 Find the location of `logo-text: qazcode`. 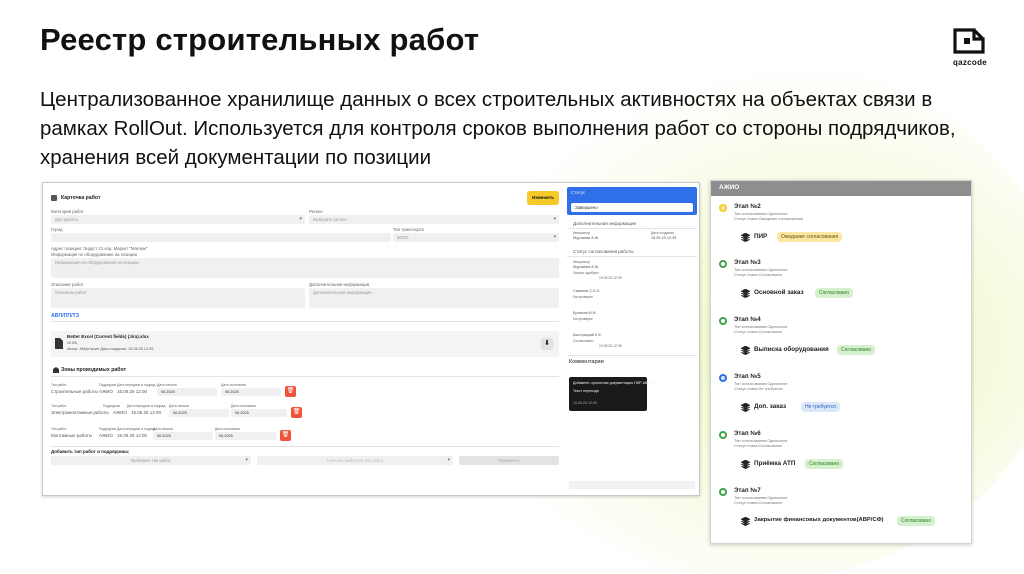

logo-text: qazcode is located at coordinates (970, 62).